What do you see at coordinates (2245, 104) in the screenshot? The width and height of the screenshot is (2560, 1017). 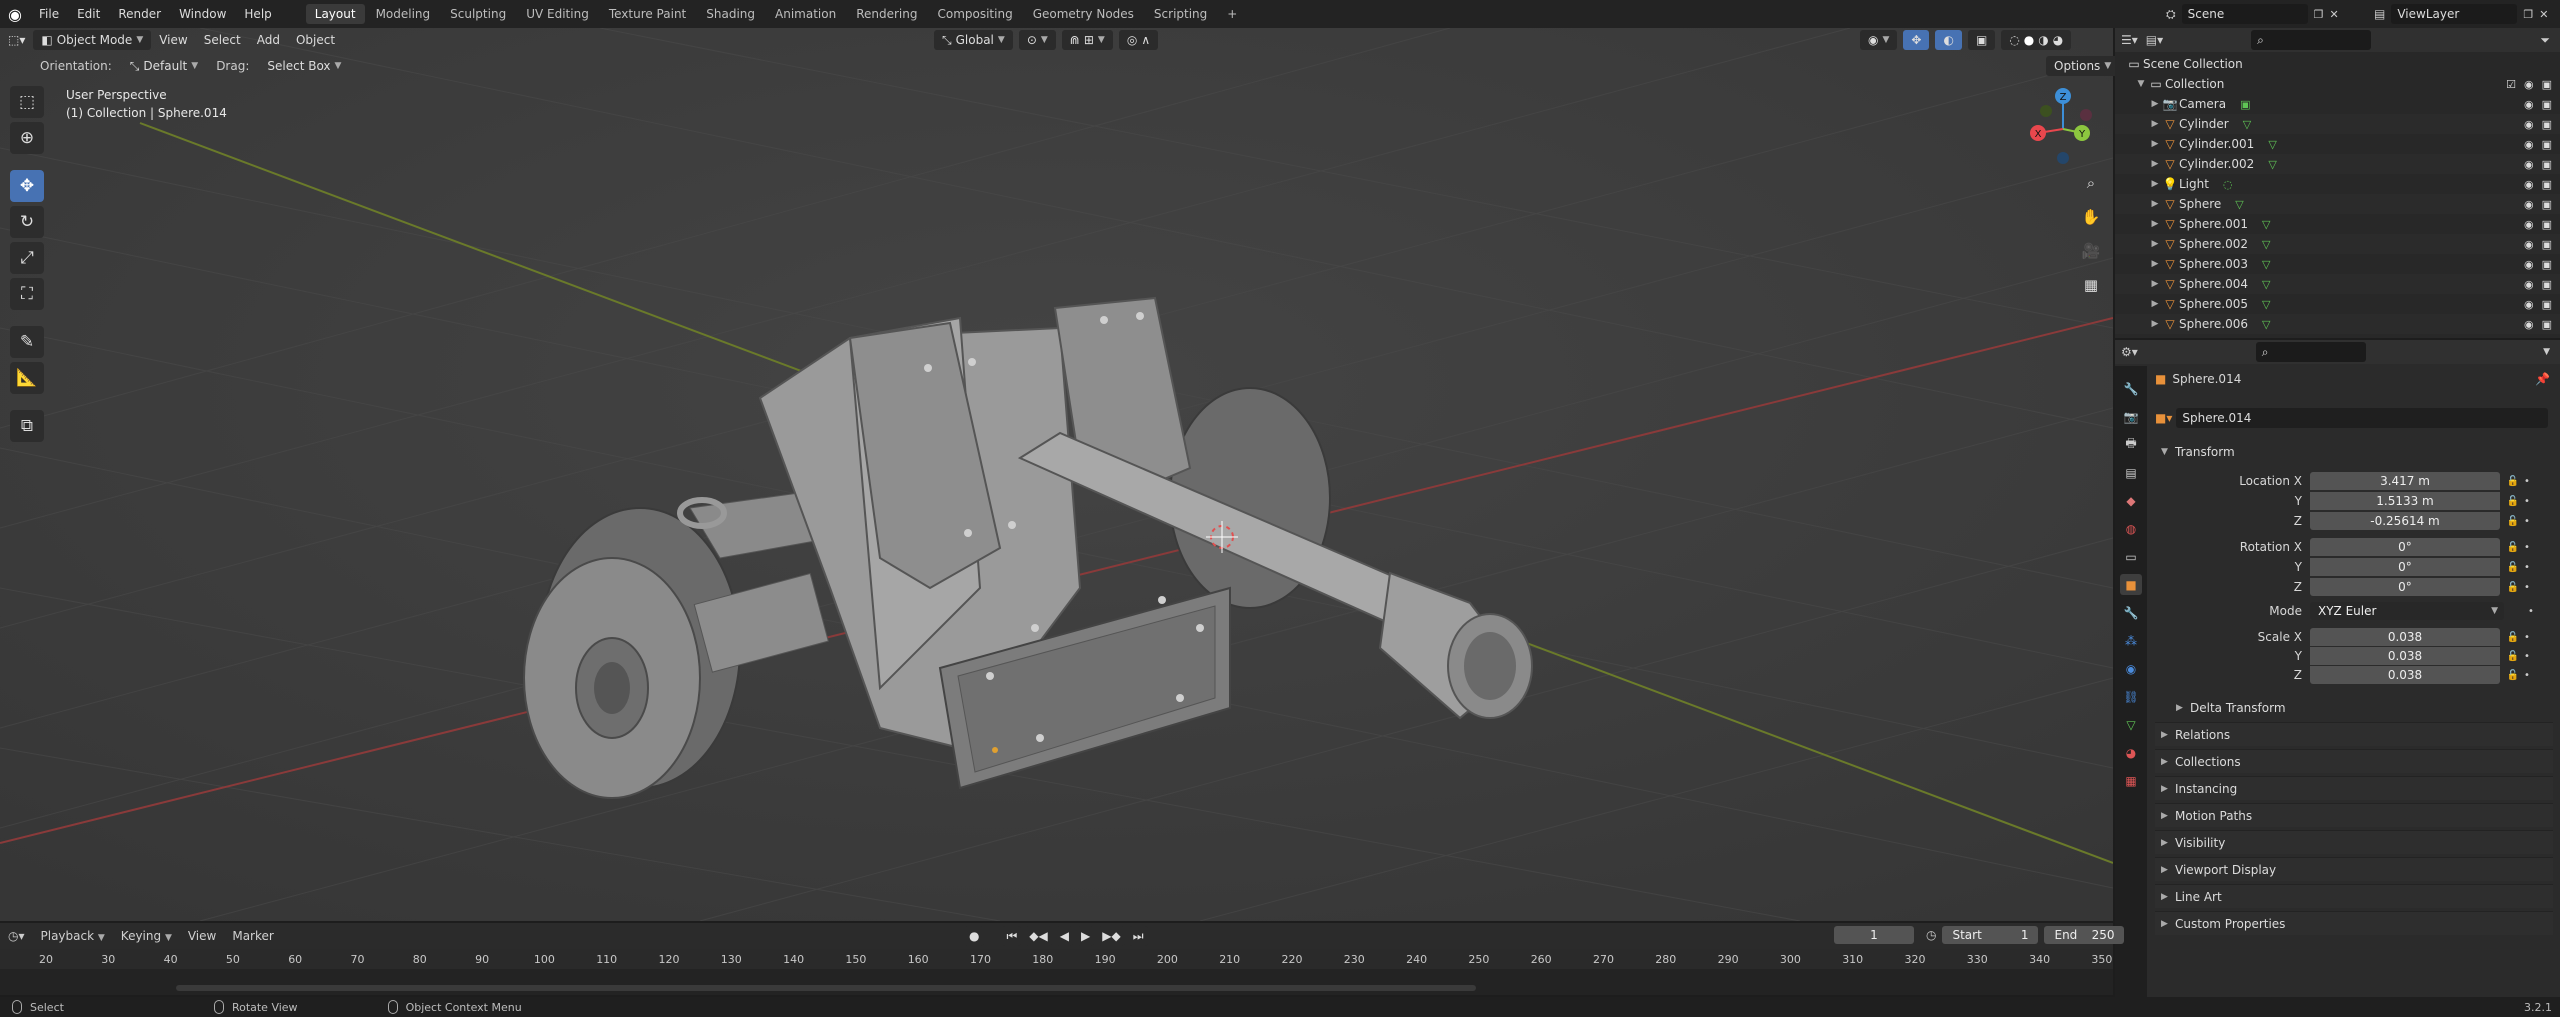 I see `camera-data-icon: ▣` at bounding box center [2245, 104].